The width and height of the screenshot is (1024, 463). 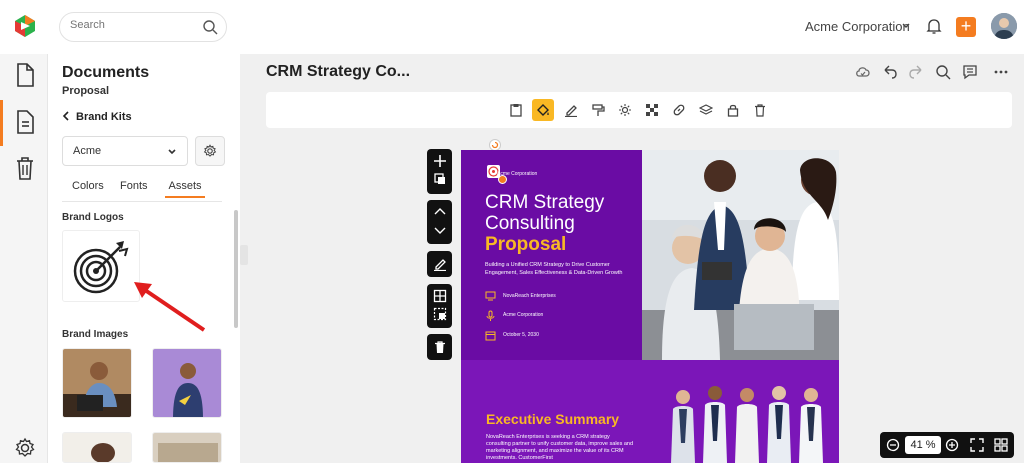 I want to click on zoom-value: 41, so click(x=916, y=445).